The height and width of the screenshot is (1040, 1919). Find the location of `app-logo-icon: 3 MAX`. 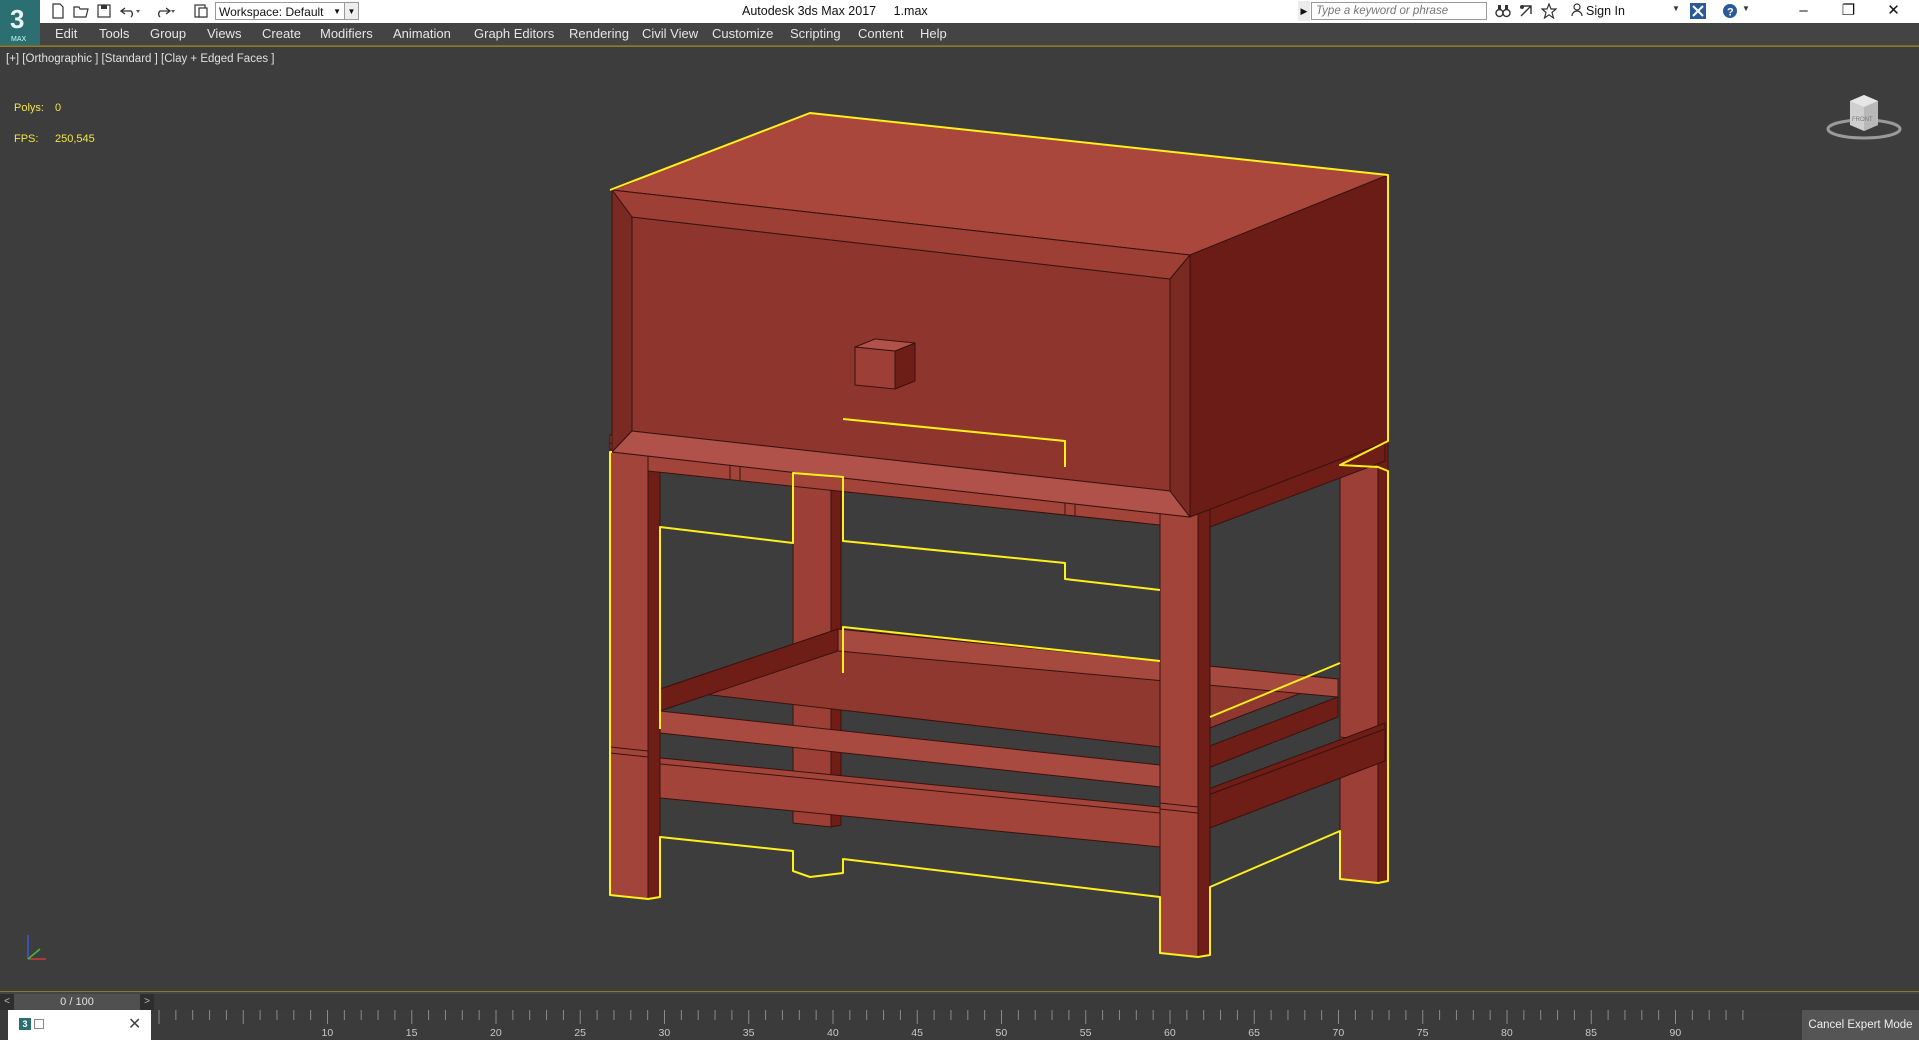

app-logo-icon: 3 MAX is located at coordinates (20, 22).